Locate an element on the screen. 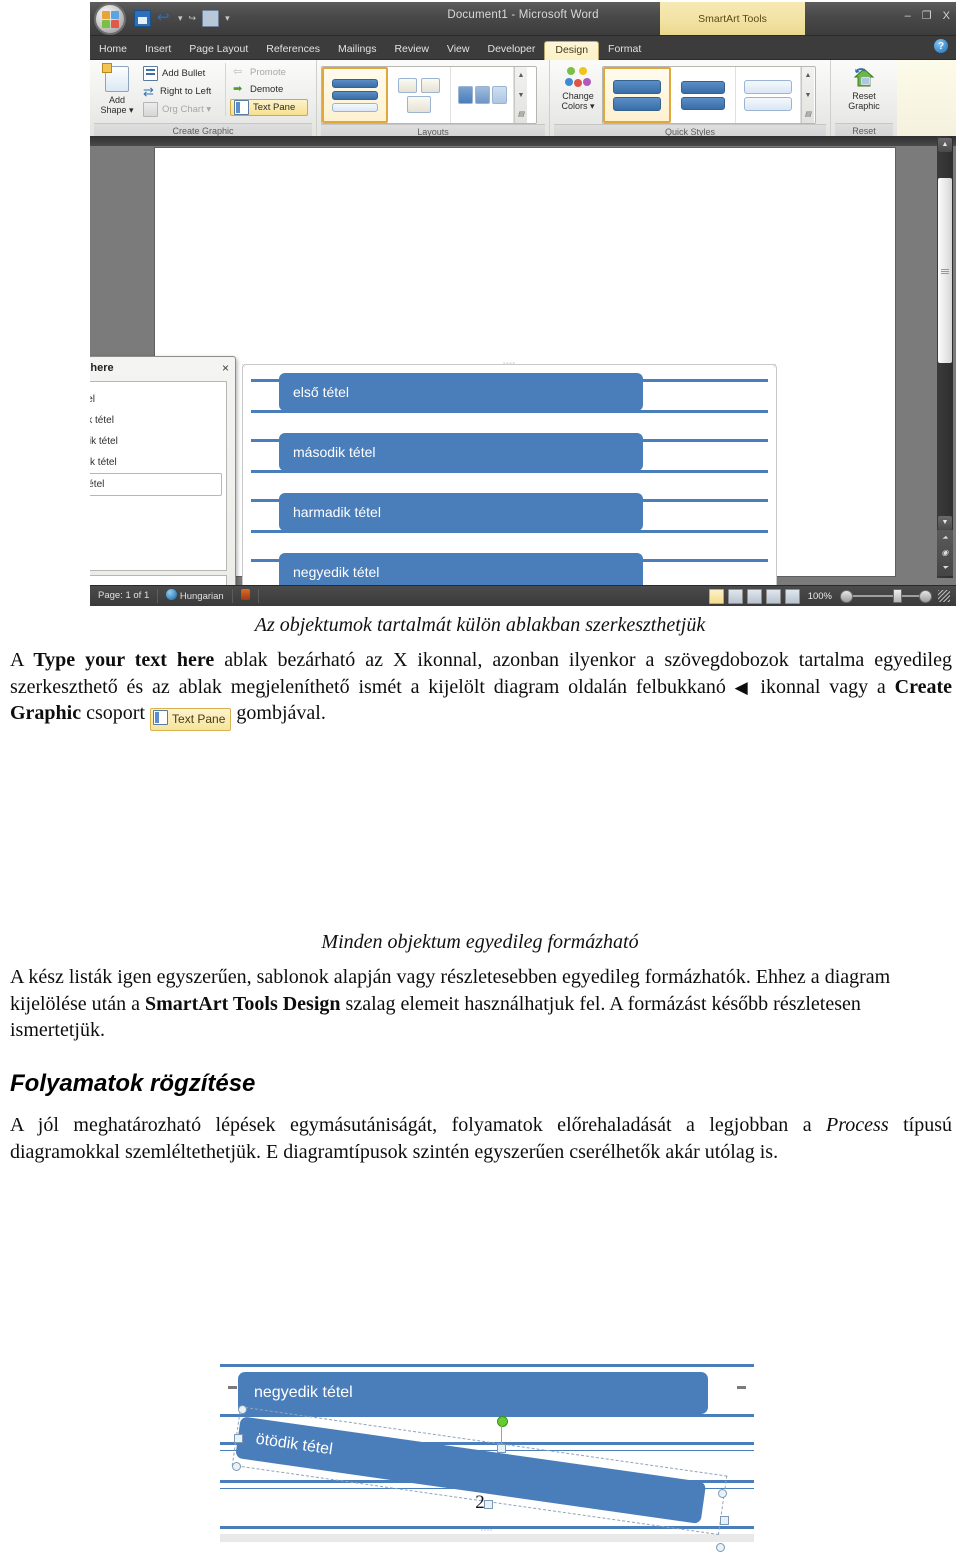 This screenshot has height=1558, width=960. proofing-errors-icon is located at coordinates (246, 596).